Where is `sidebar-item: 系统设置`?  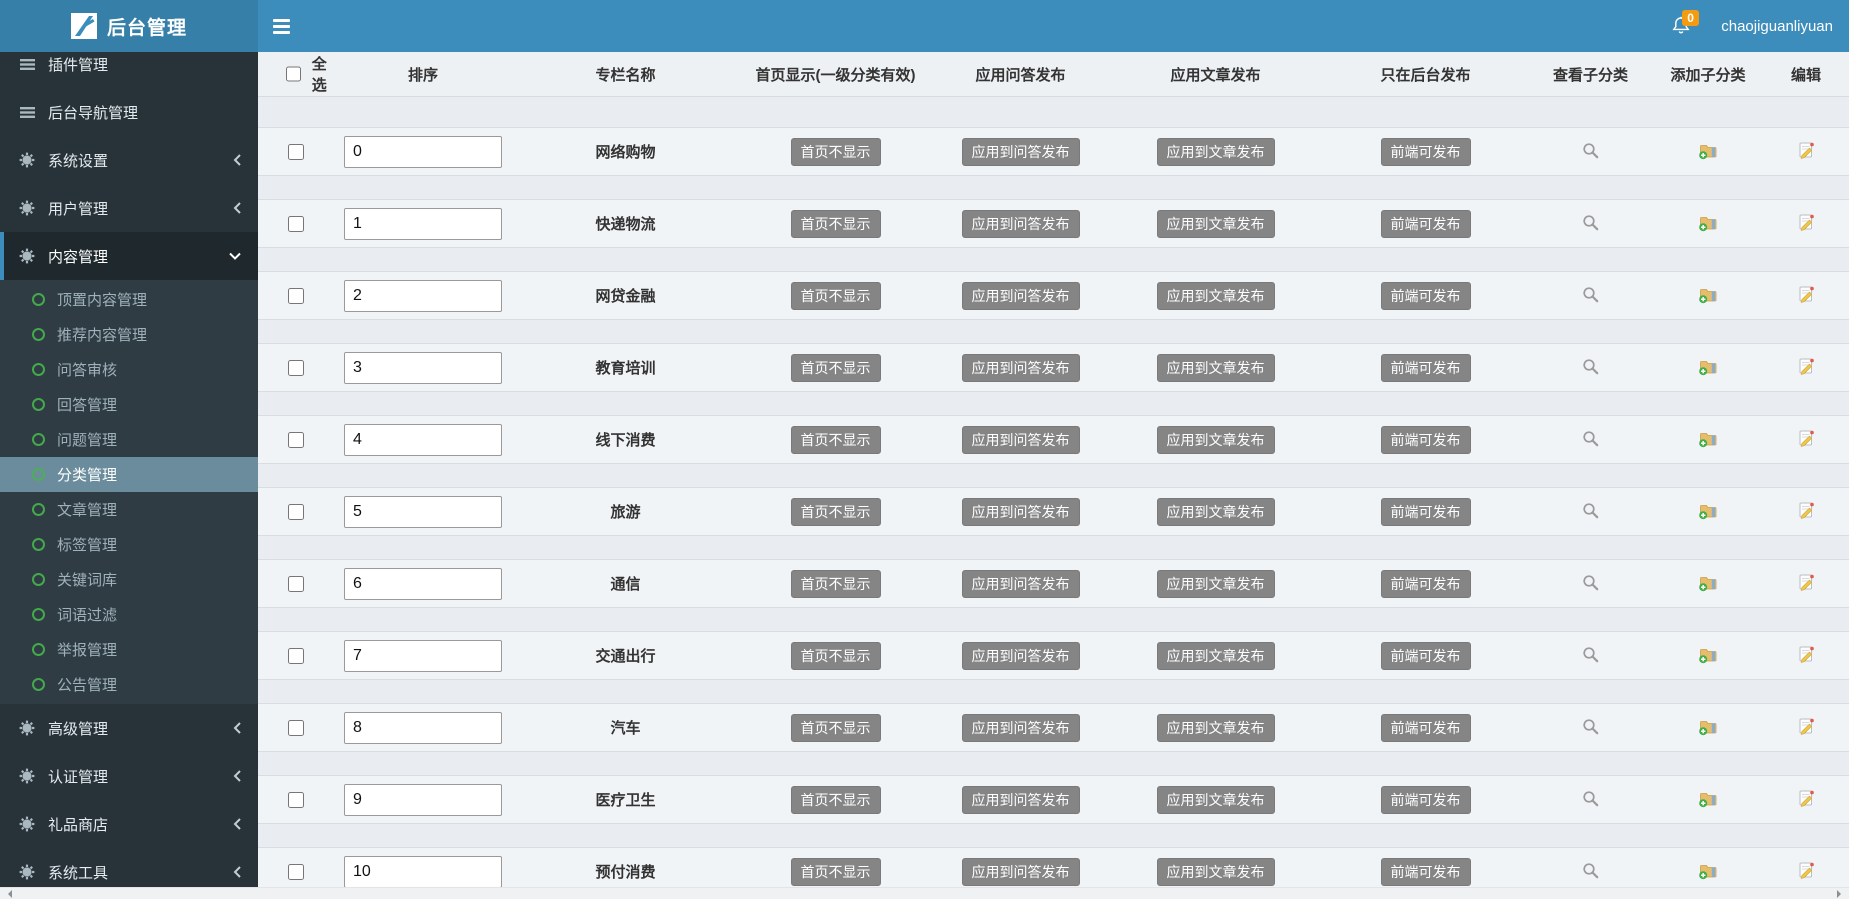 sidebar-item: 系统设置 is located at coordinates (129, 160).